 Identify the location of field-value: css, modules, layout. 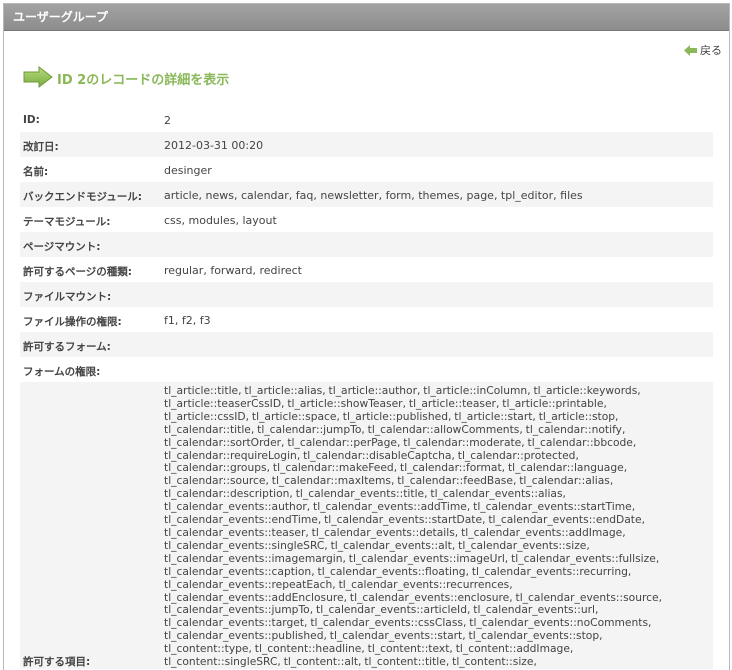
(220, 220).